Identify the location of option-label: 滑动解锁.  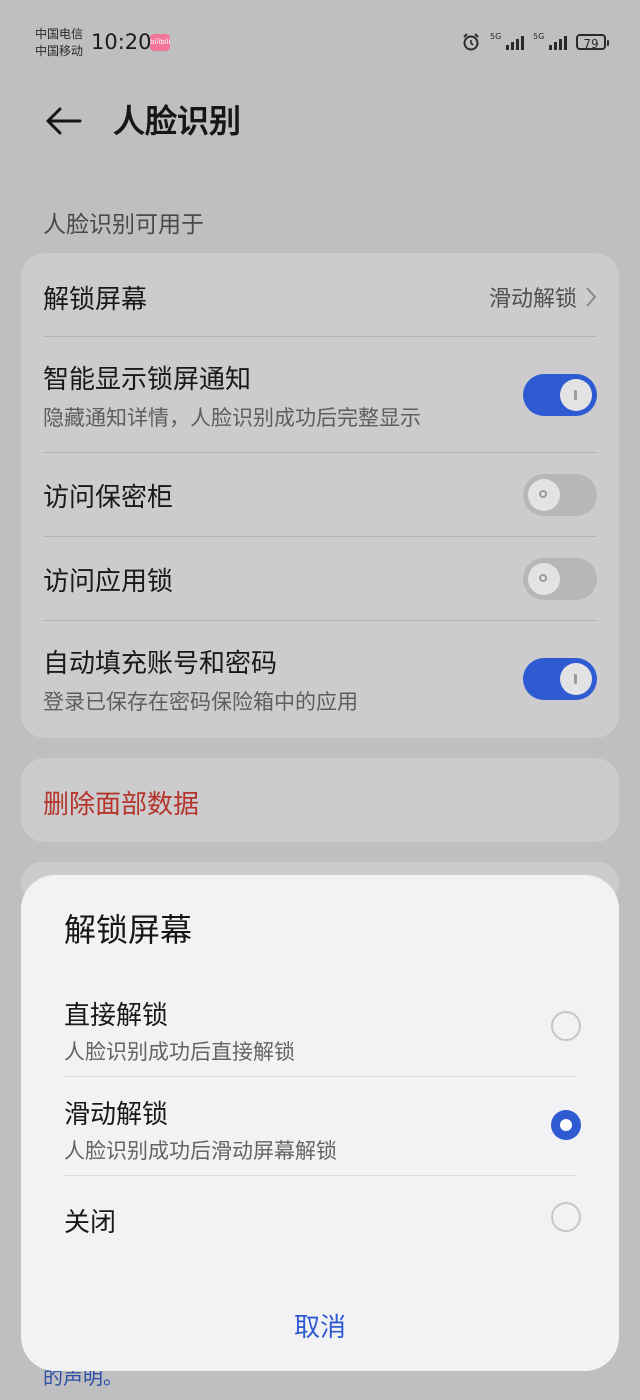
(116, 1115).